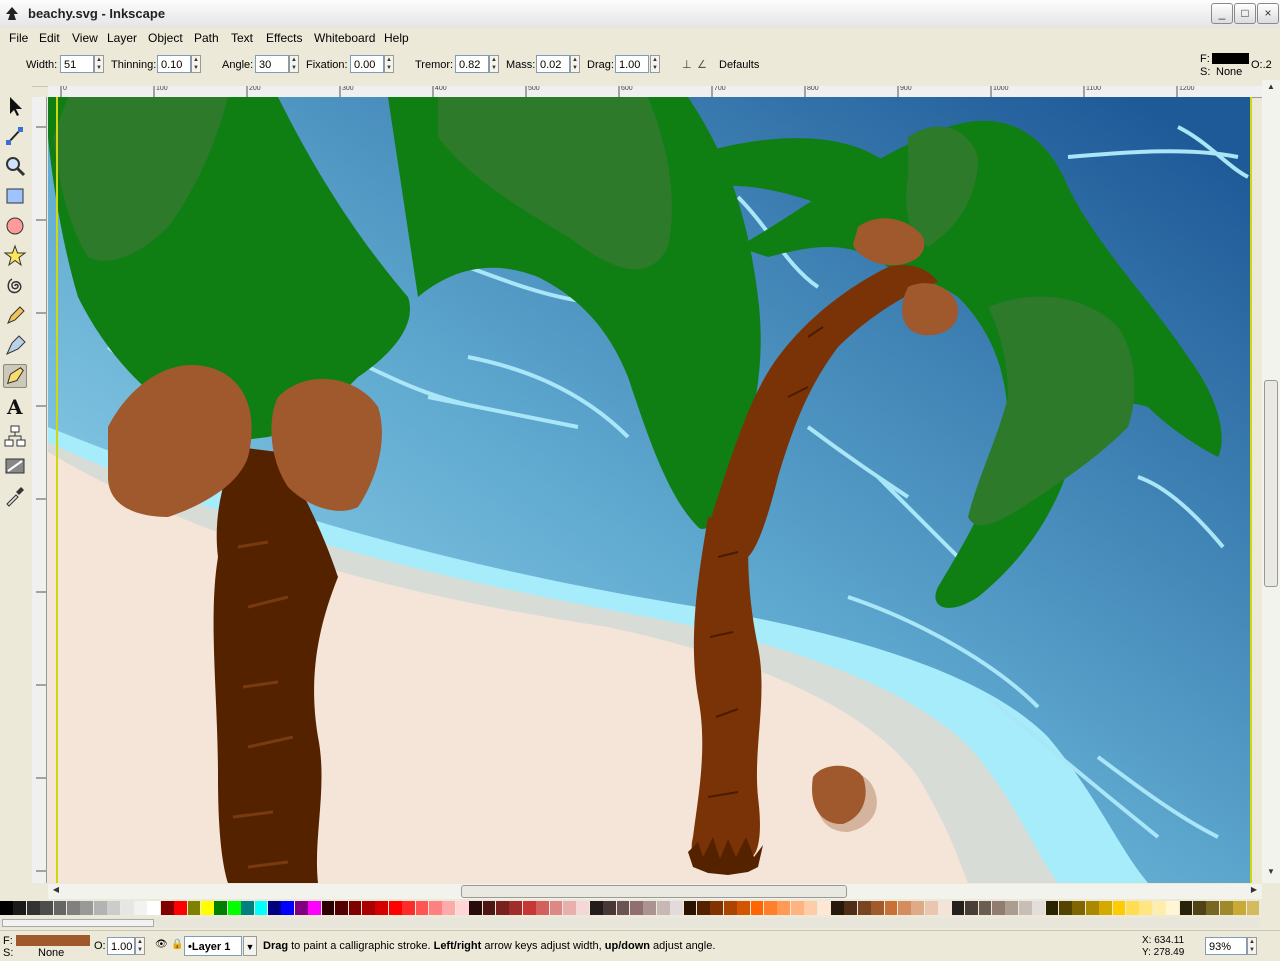  What do you see at coordinates (739, 65) in the screenshot?
I see `defaults-button: Defaults` at bounding box center [739, 65].